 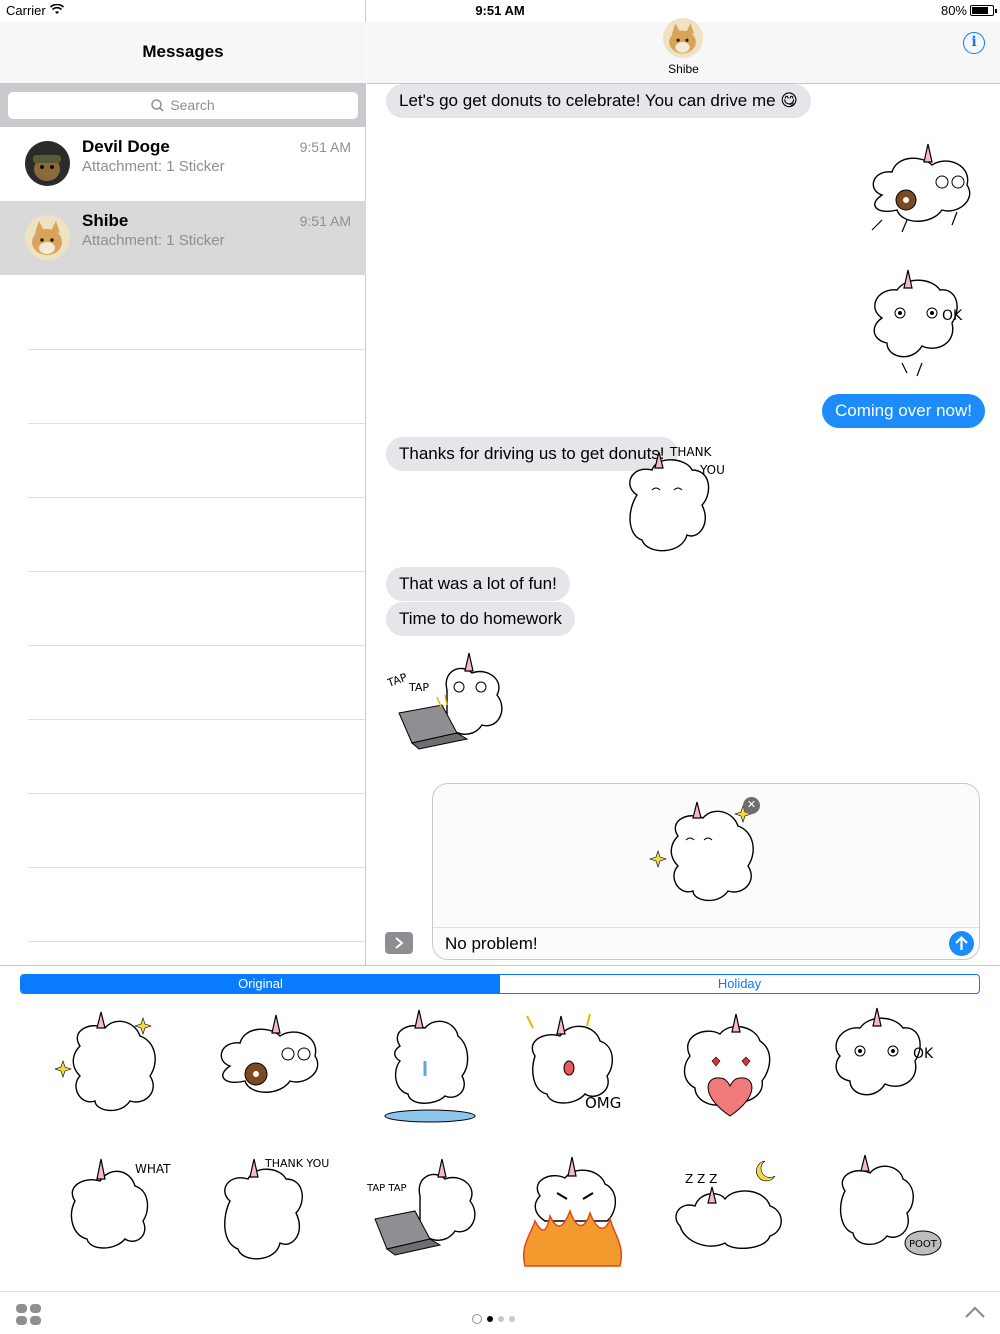 What do you see at coordinates (192, 105) in the screenshot?
I see `search-placeholder: Search` at bounding box center [192, 105].